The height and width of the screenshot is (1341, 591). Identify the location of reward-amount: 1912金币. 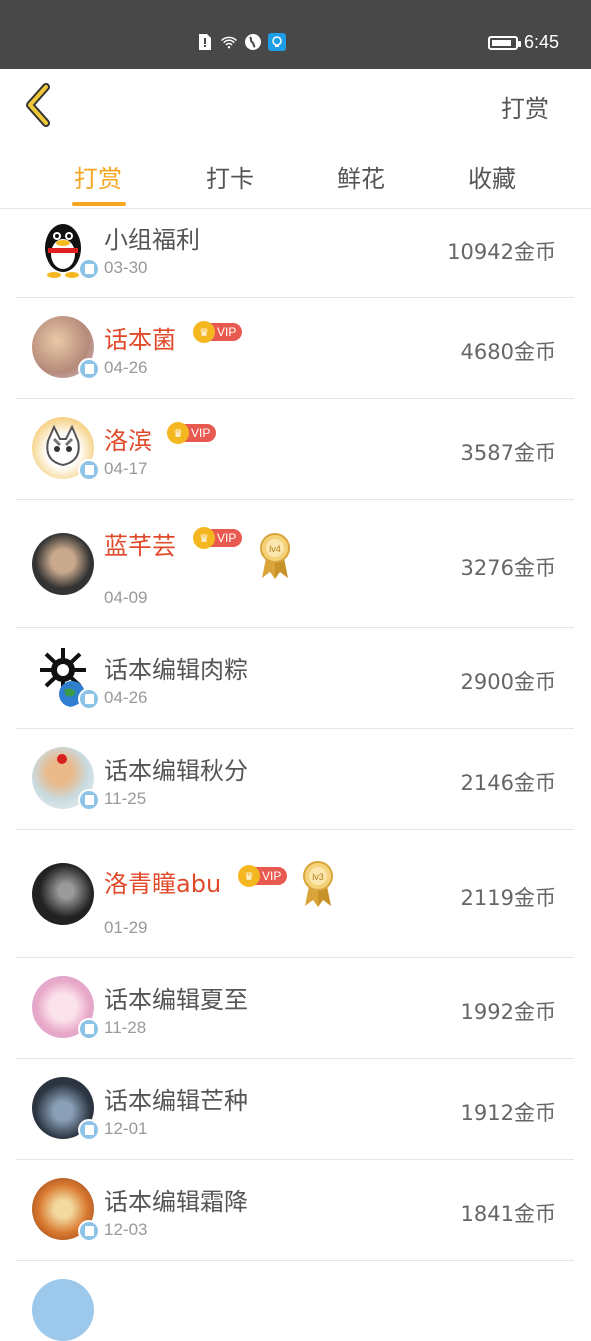
(508, 1113).